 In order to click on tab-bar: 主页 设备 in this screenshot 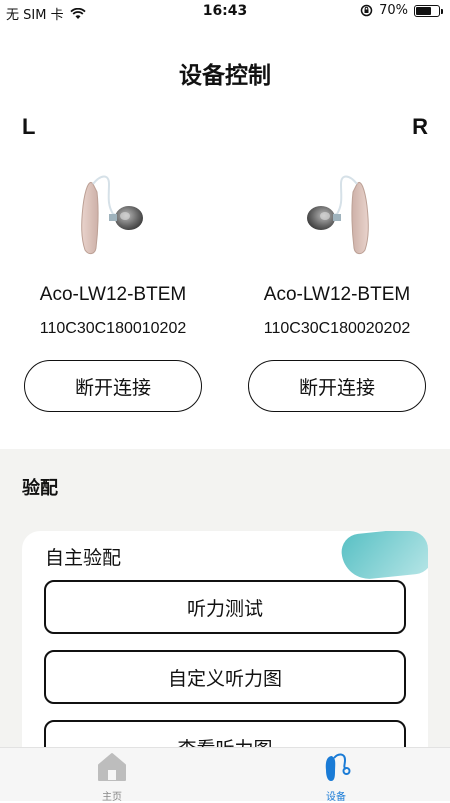, I will do `click(225, 775)`.